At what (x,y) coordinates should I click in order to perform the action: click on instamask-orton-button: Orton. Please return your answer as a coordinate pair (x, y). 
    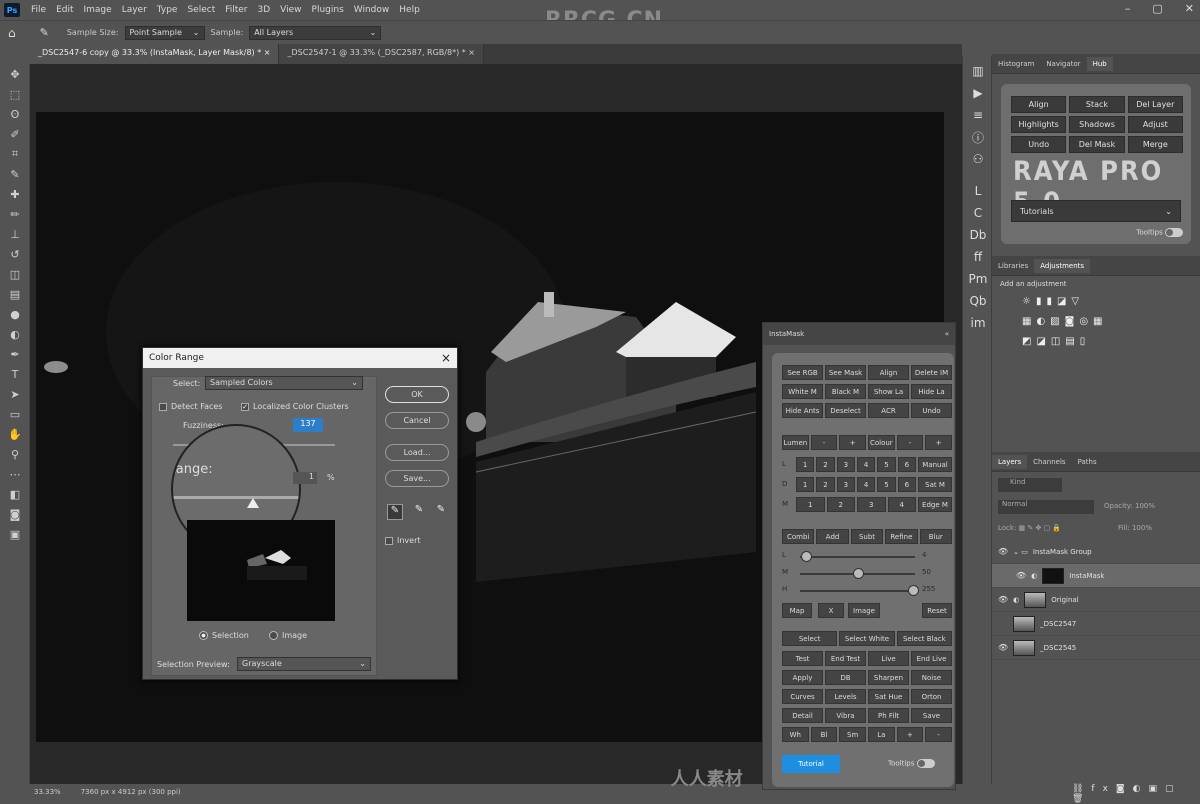
    Looking at the image, I should click on (931, 696).